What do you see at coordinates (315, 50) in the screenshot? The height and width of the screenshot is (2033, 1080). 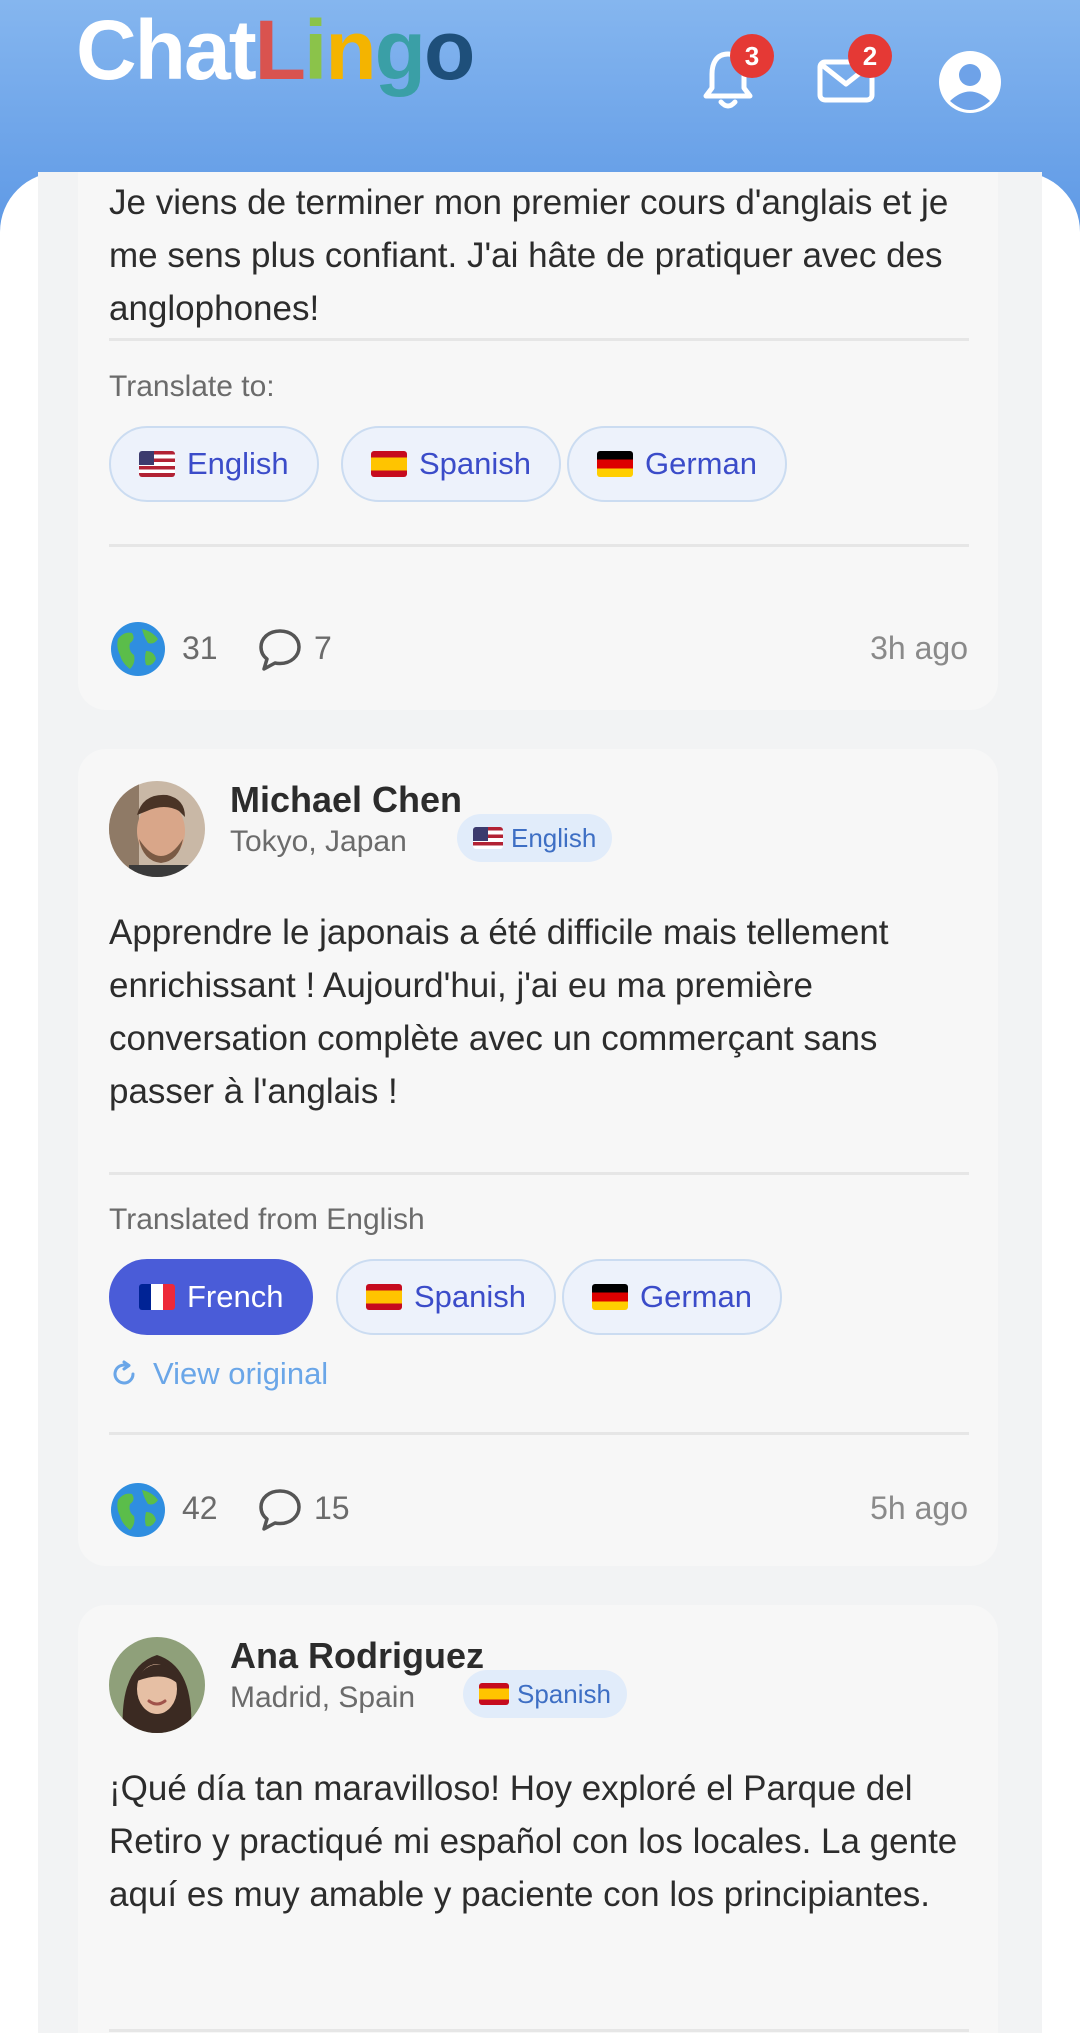 I see `logo-part: i` at bounding box center [315, 50].